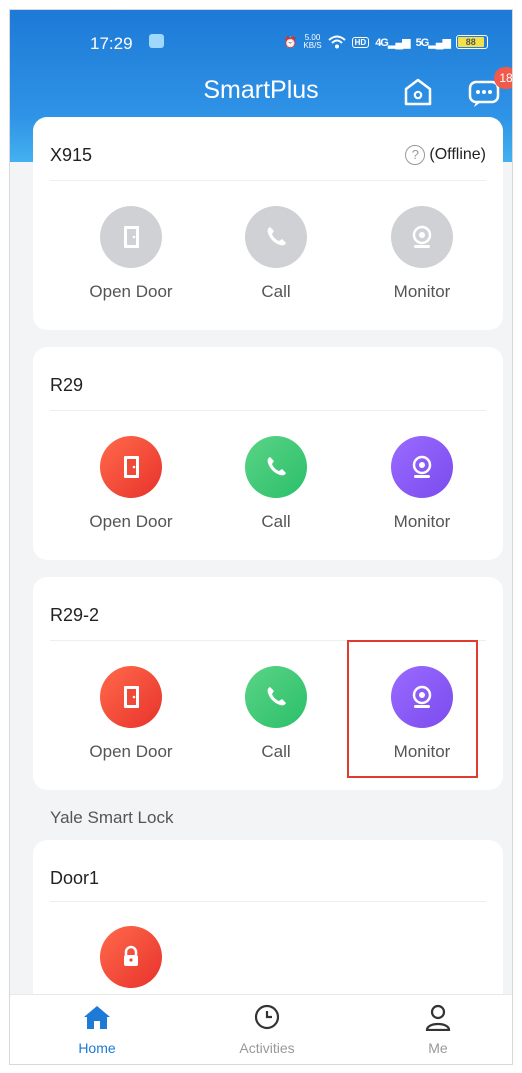  Describe the element at coordinates (433, 42) in the screenshot. I see `signal-5g-icon: 5G▂▄▆` at that location.